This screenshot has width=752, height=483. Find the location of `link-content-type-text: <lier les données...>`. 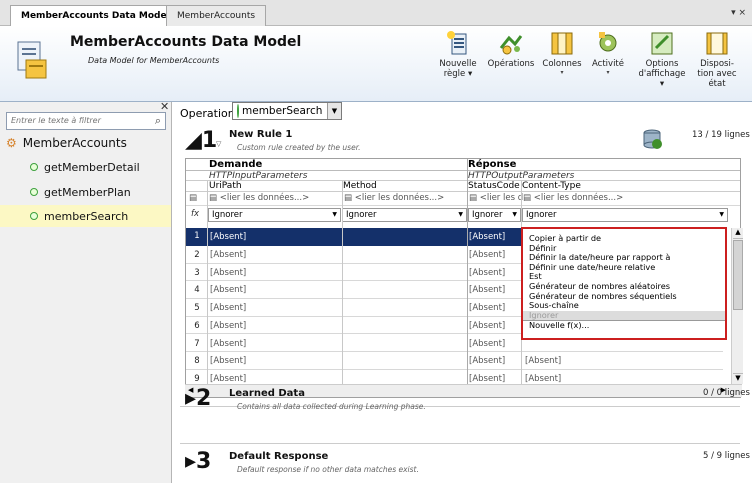

link-content-type-text: <lier les données...> is located at coordinates (578, 198).